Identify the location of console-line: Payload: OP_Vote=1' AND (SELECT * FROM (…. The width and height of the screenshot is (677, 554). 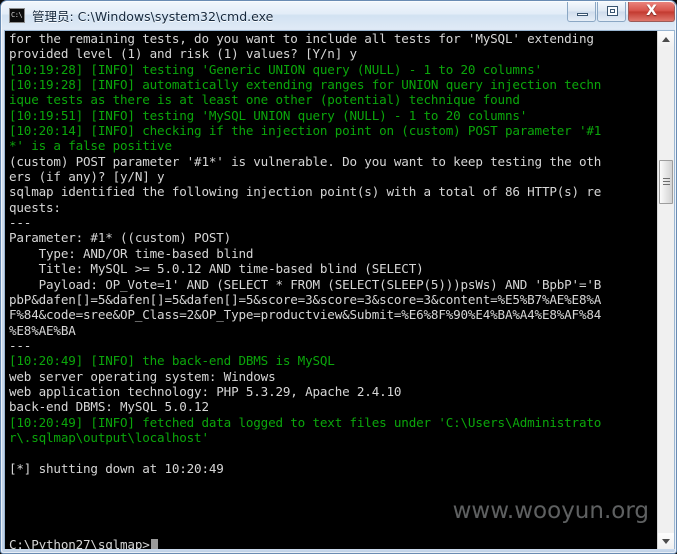
(305, 284).